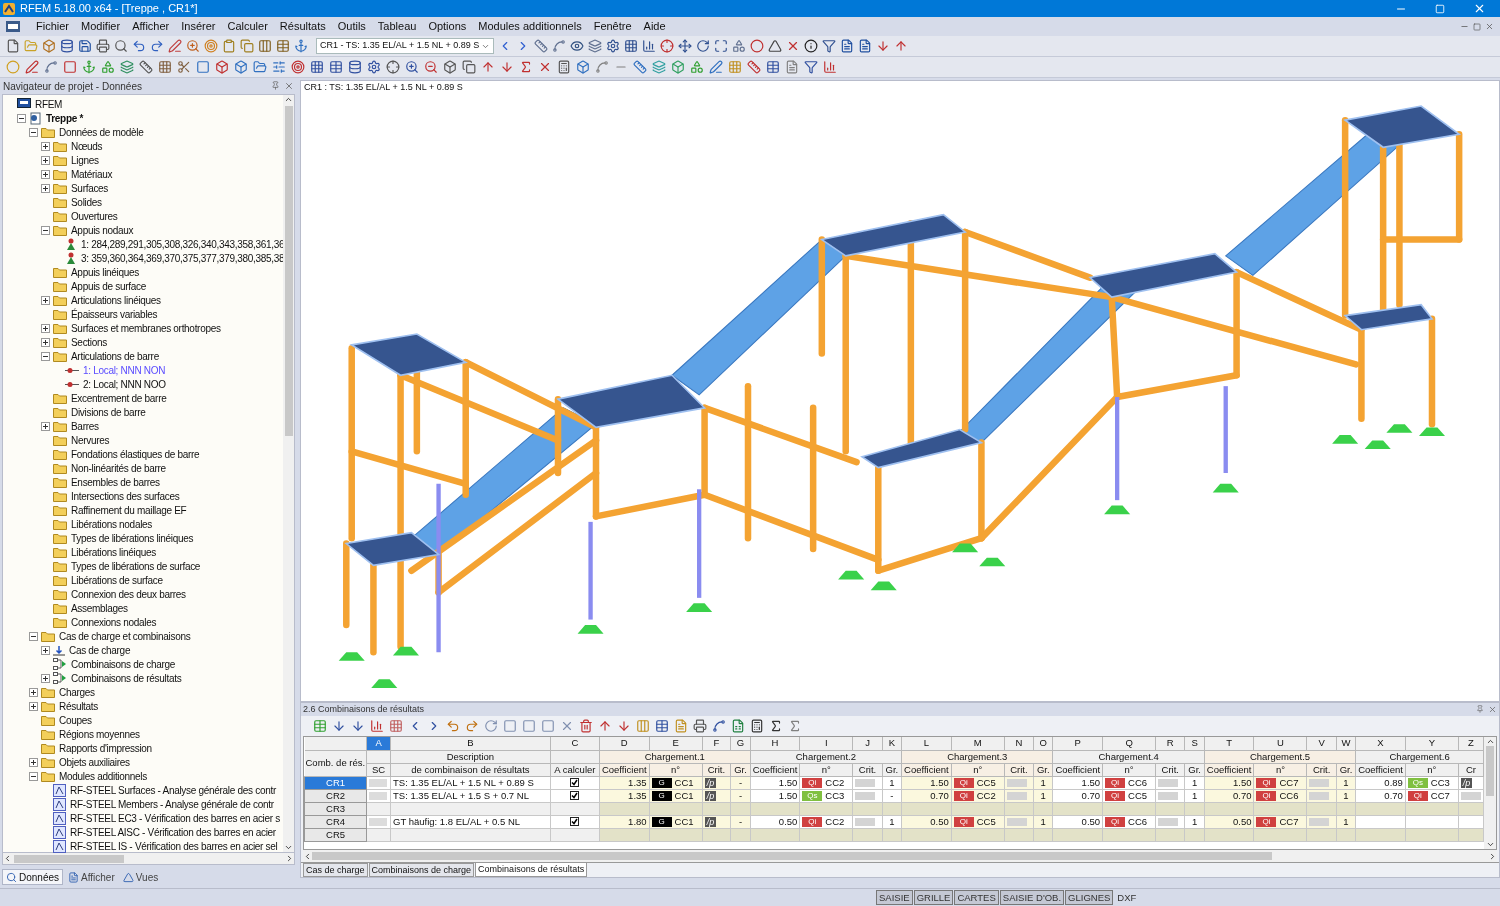  Describe the element at coordinates (1471, 743) in the screenshot. I see `column-letter: Z` at that location.